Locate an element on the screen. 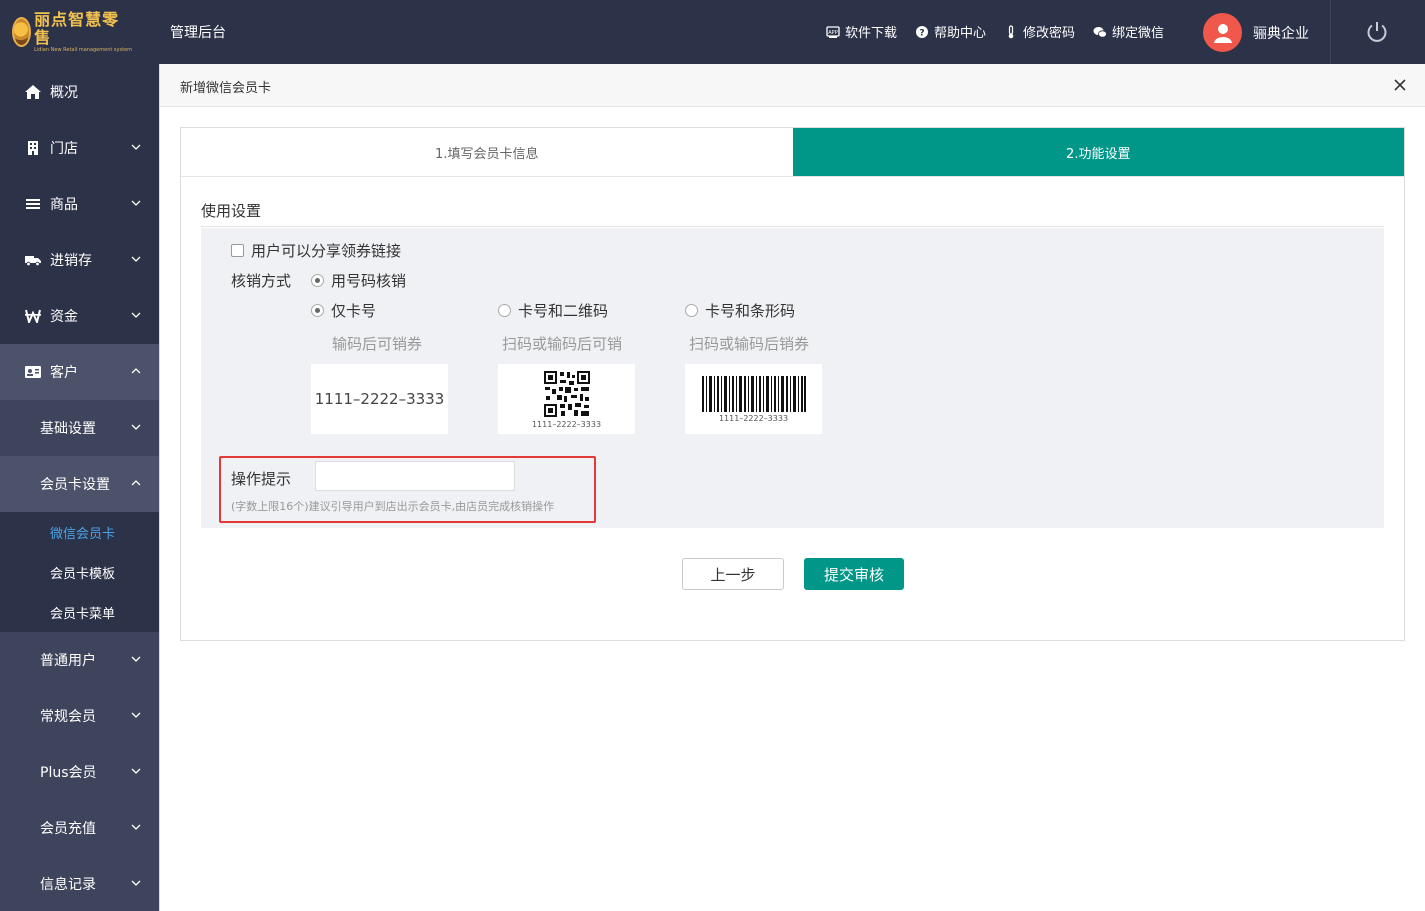 The image size is (1425, 911). sidebar-sub-plus-members: Plus会员 is located at coordinates (79, 772).